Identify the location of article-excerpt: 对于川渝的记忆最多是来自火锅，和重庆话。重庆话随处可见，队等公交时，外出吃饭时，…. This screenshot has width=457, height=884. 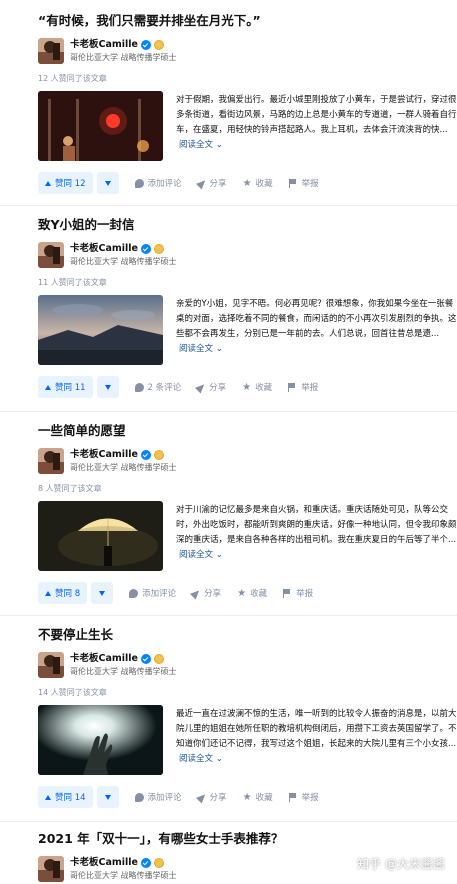
(316, 536).